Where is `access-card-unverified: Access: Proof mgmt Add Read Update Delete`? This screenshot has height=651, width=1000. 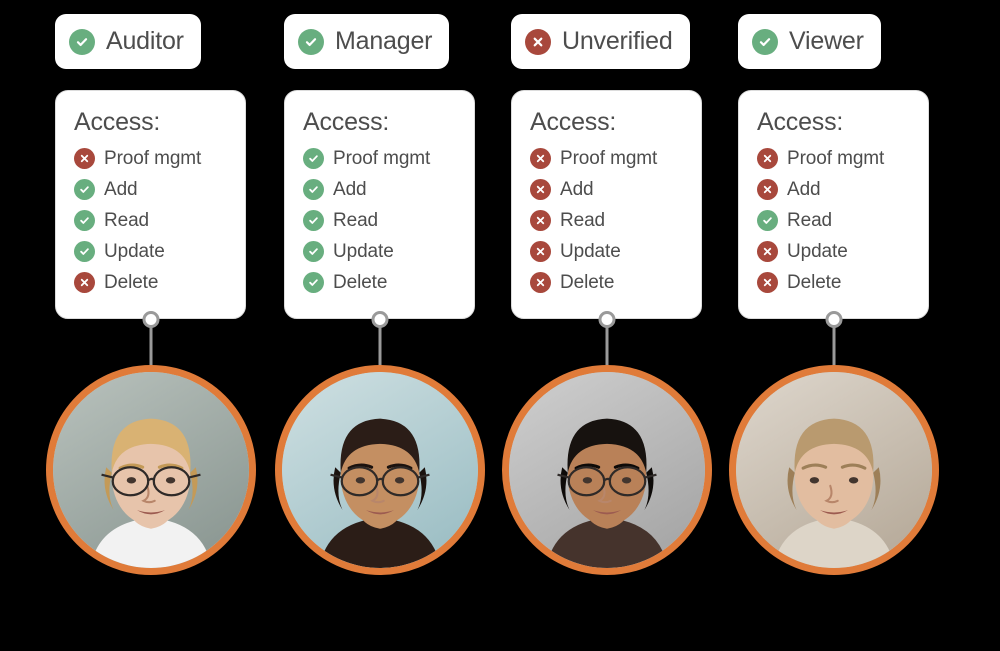
access-card-unverified: Access: Proof mgmt Add Read Update Delete is located at coordinates (606, 204).